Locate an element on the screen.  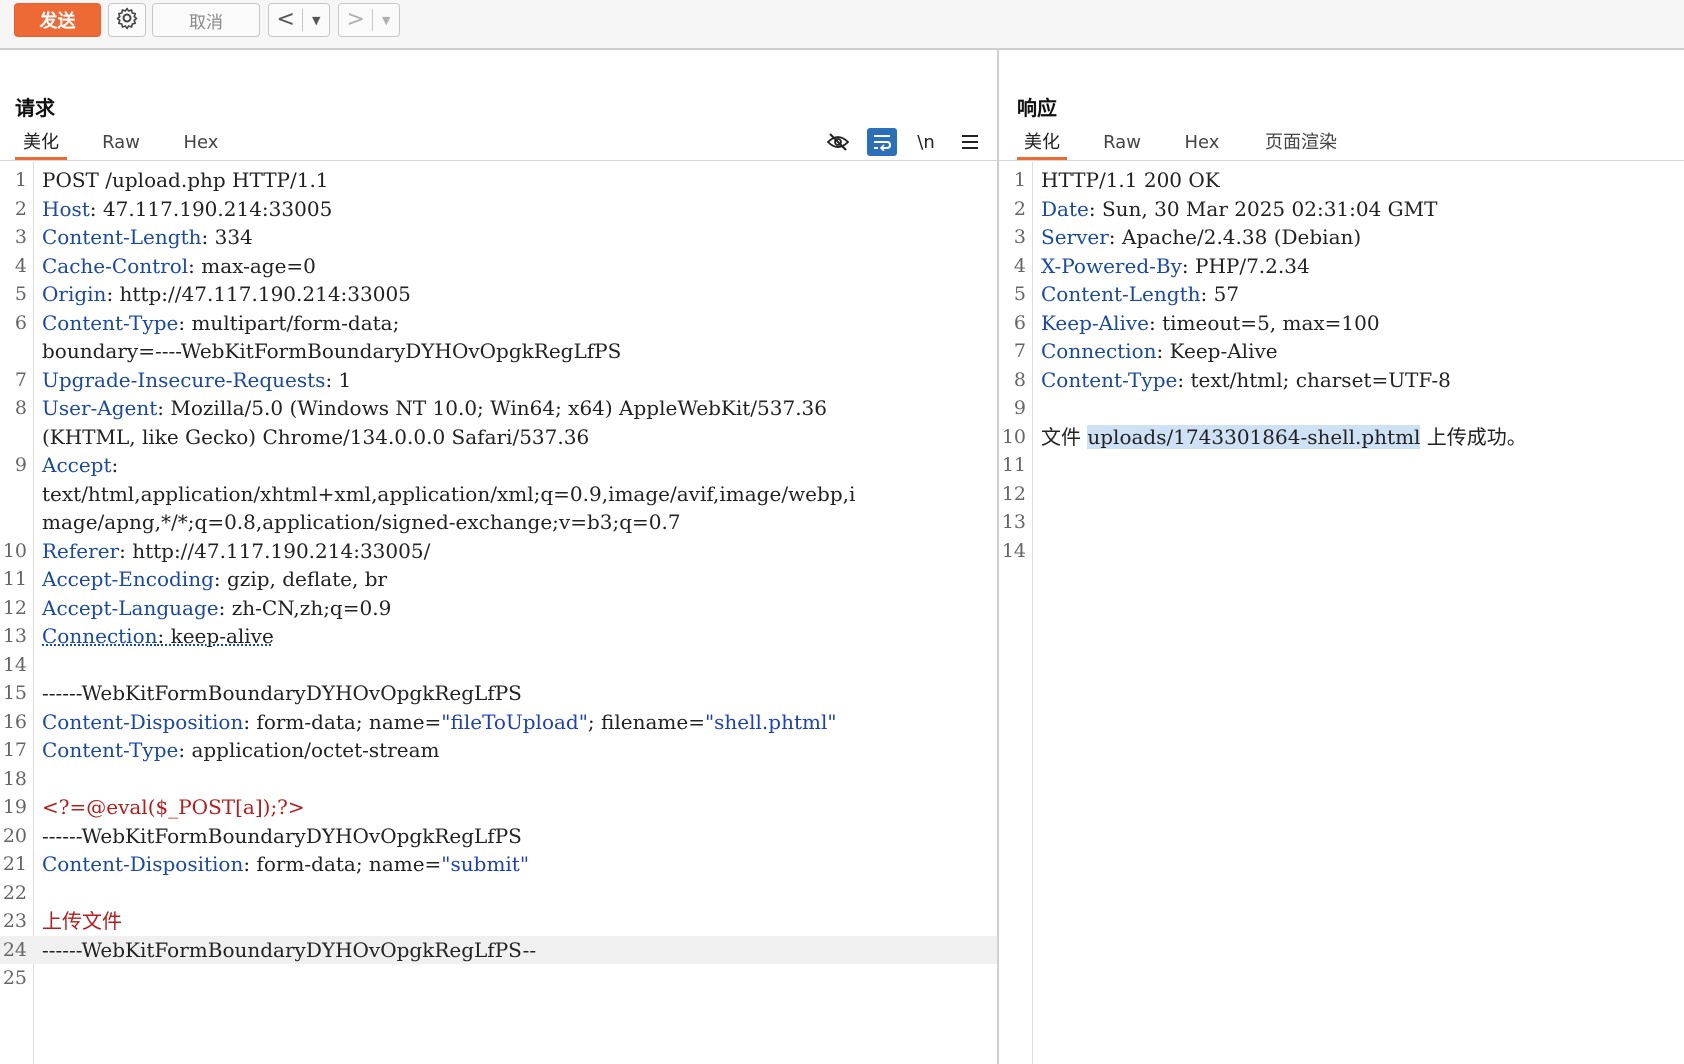
line-number: 20 is located at coordinates (14, 835).